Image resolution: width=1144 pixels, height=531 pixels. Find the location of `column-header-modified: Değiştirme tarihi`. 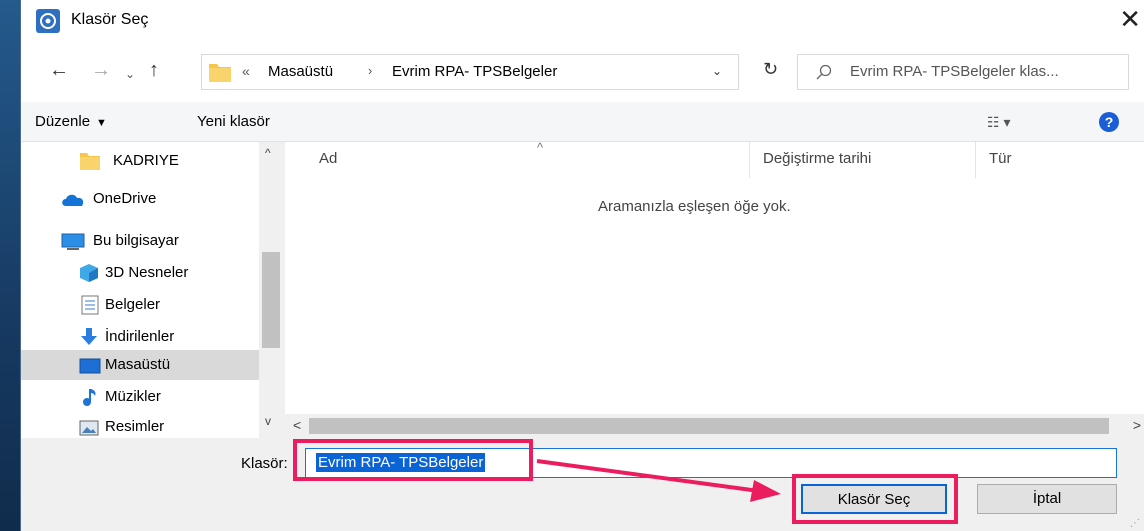

column-header-modified: Değiştirme tarihi is located at coordinates (817, 158).